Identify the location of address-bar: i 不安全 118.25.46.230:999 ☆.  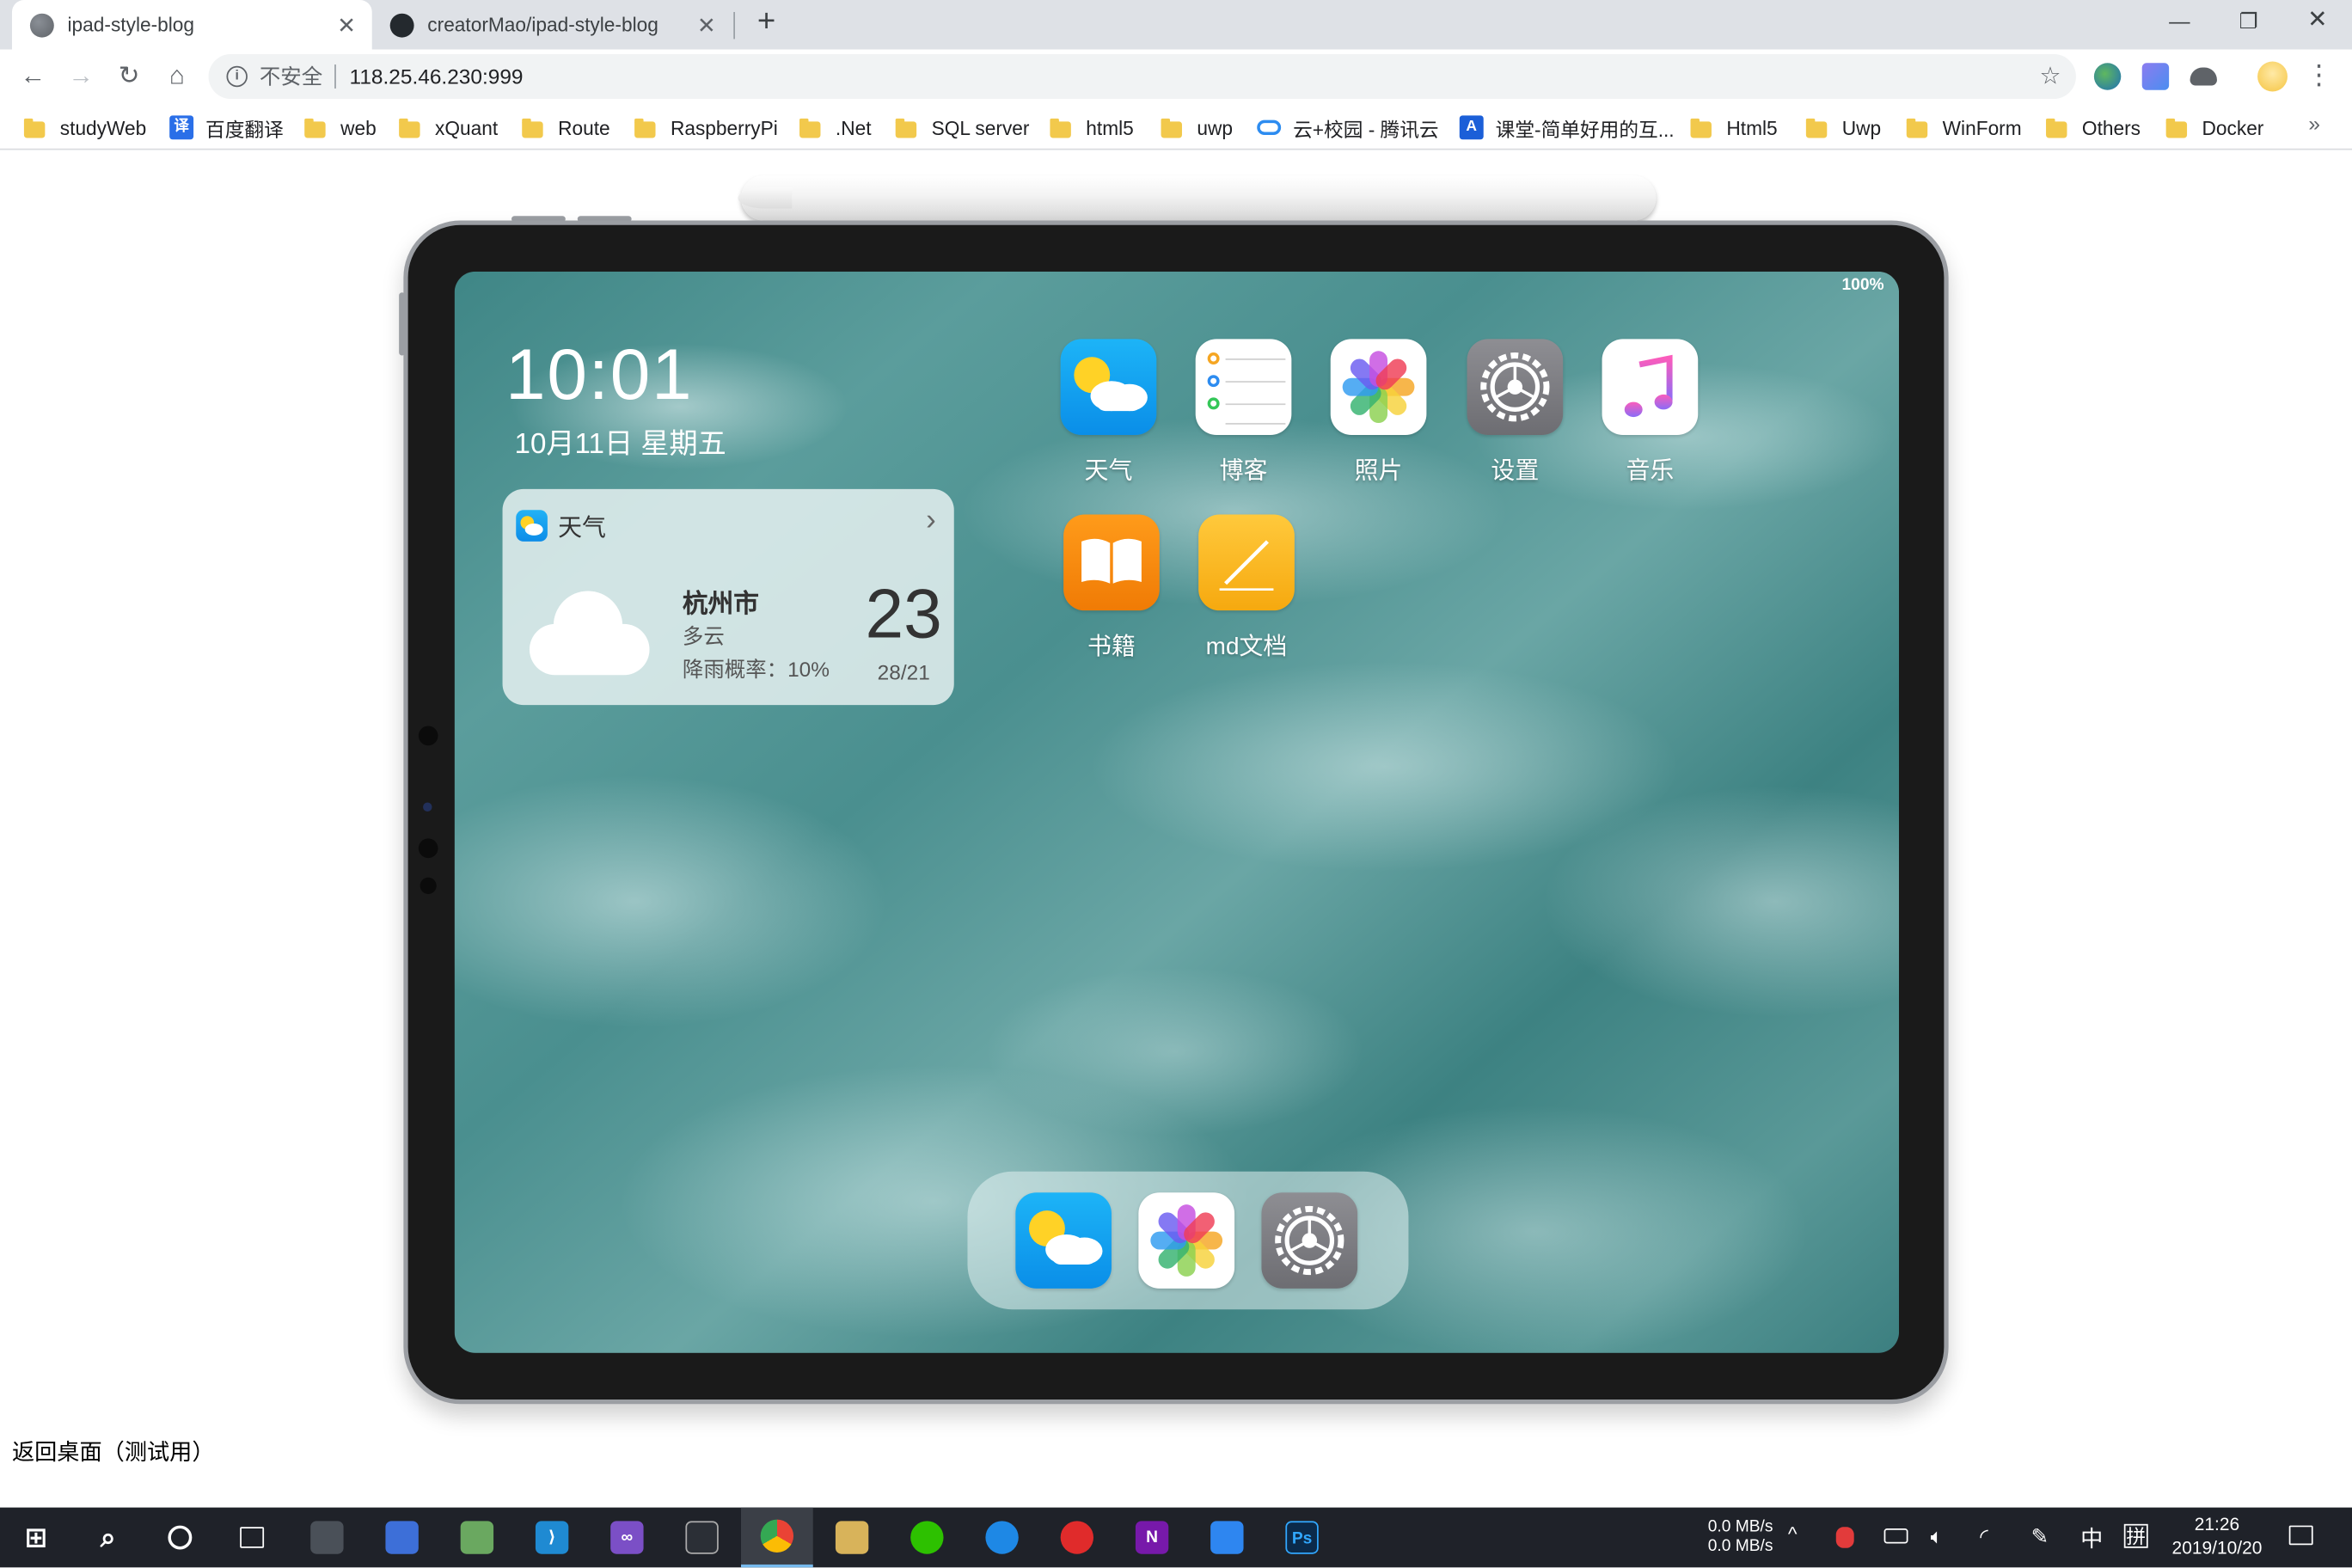
(1142, 76).